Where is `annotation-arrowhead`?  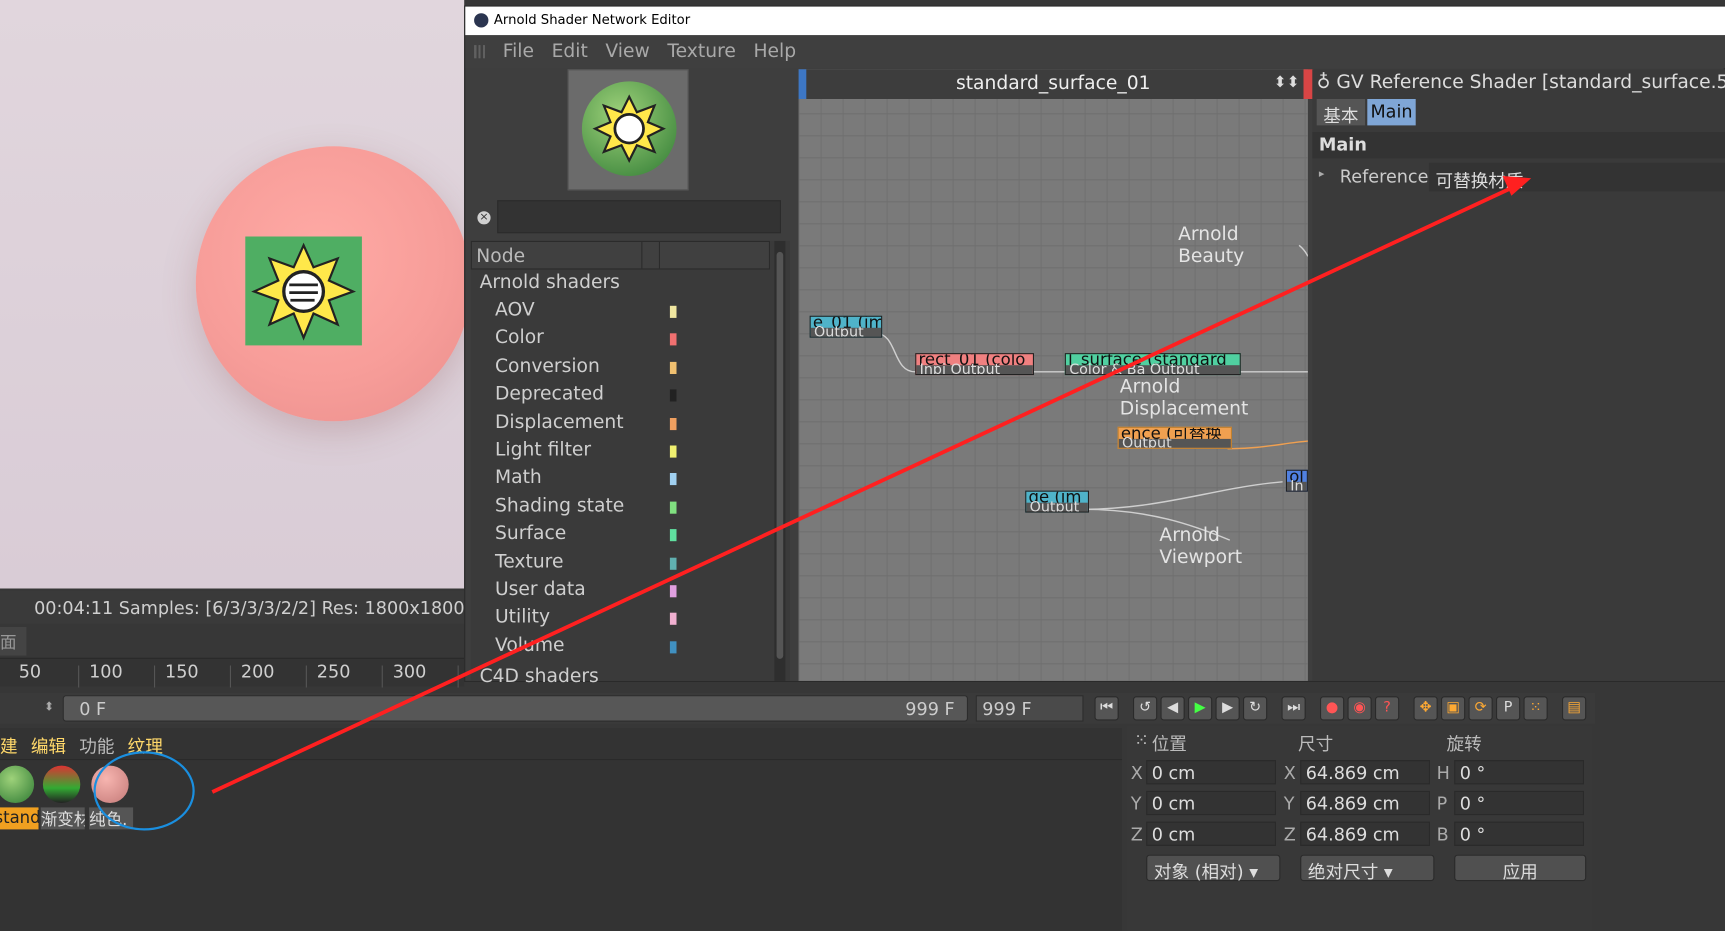 annotation-arrowhead is located at coordinates (1517, 186).